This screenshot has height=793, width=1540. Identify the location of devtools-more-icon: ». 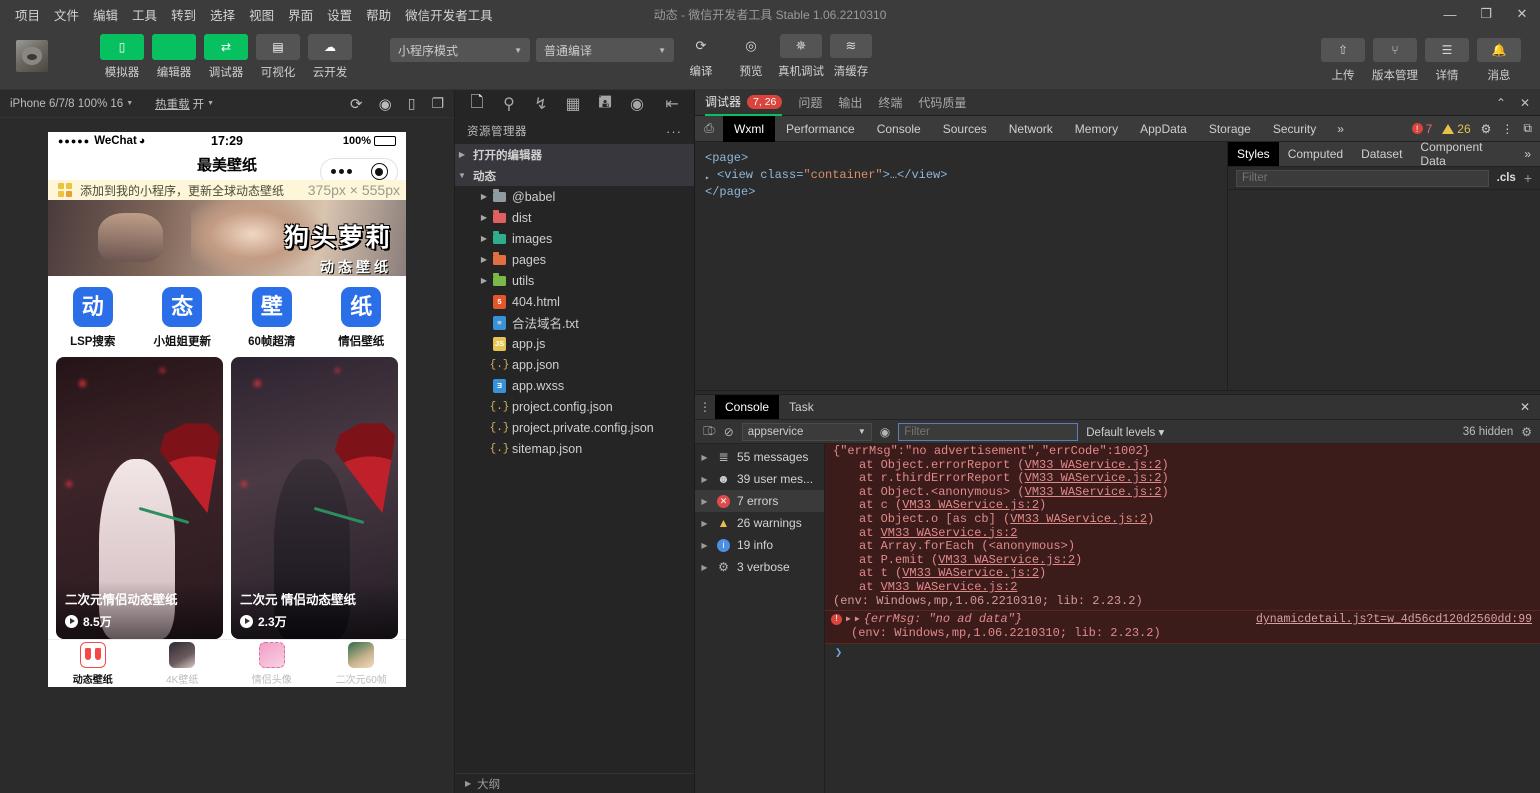
(1340, 129).